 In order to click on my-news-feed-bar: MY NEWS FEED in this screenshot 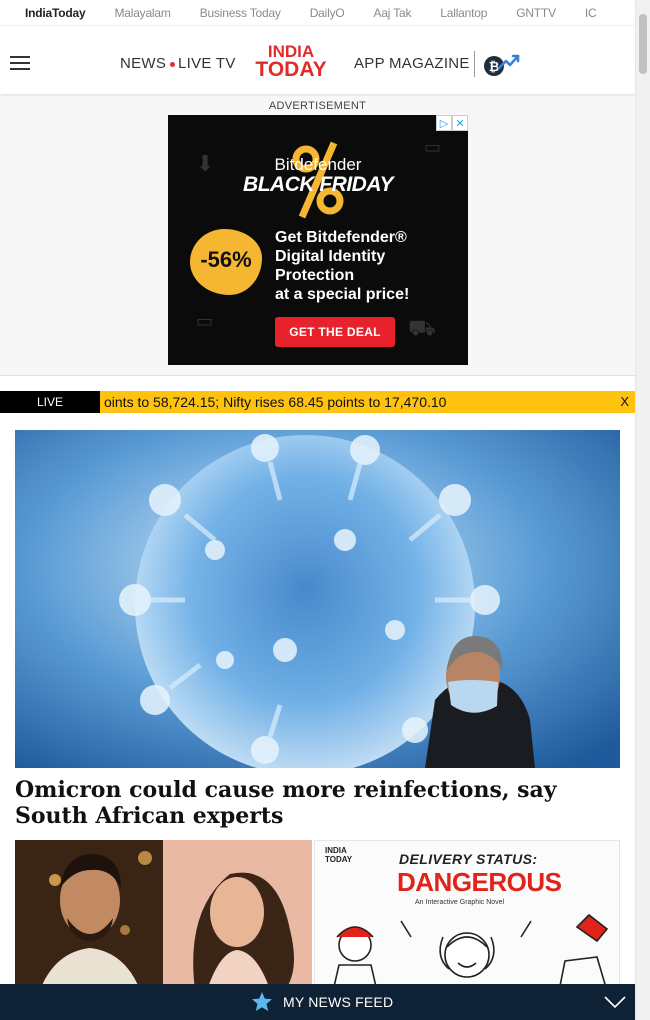, I will do `click(317, 1002)`.